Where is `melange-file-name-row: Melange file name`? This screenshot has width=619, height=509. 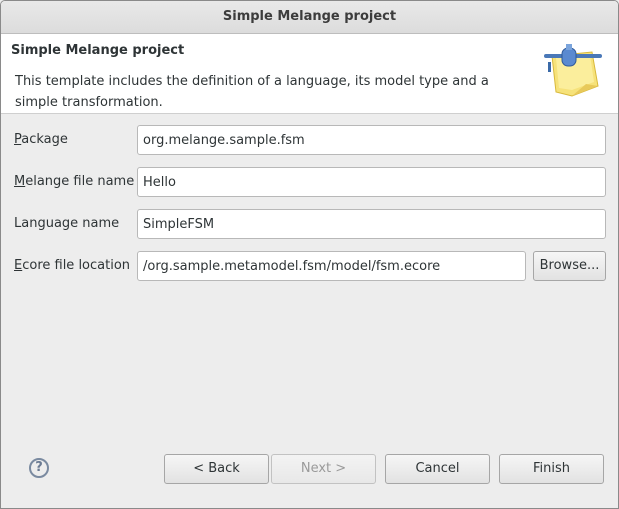
melange-file-name-row: Melange file name is located at coordinates (309, 182).